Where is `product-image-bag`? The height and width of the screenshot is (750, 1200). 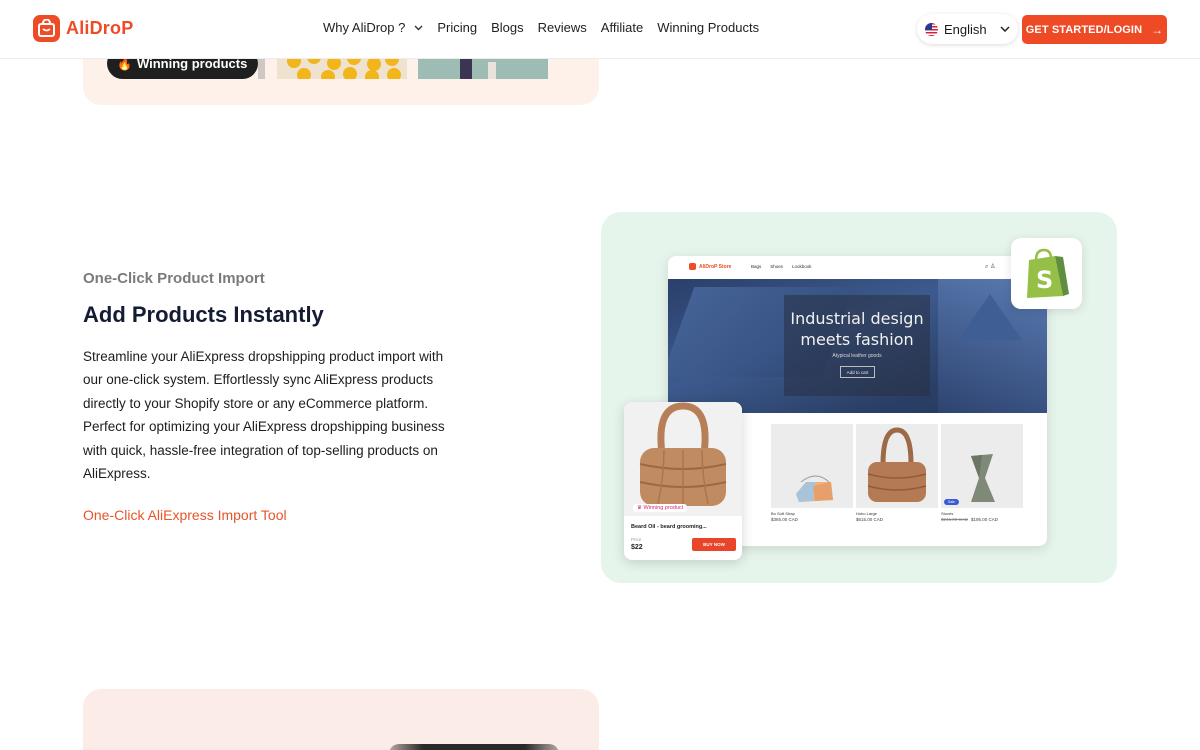 product-image-bag is located at coordinates (897, 466).